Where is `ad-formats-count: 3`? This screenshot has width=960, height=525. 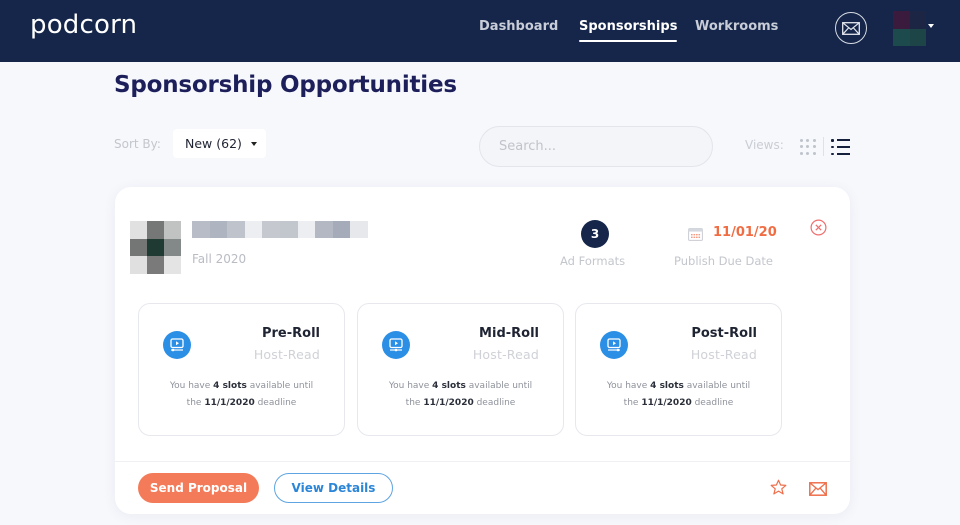 ad-formats-count: 3 is located at coordinates (595, 234).